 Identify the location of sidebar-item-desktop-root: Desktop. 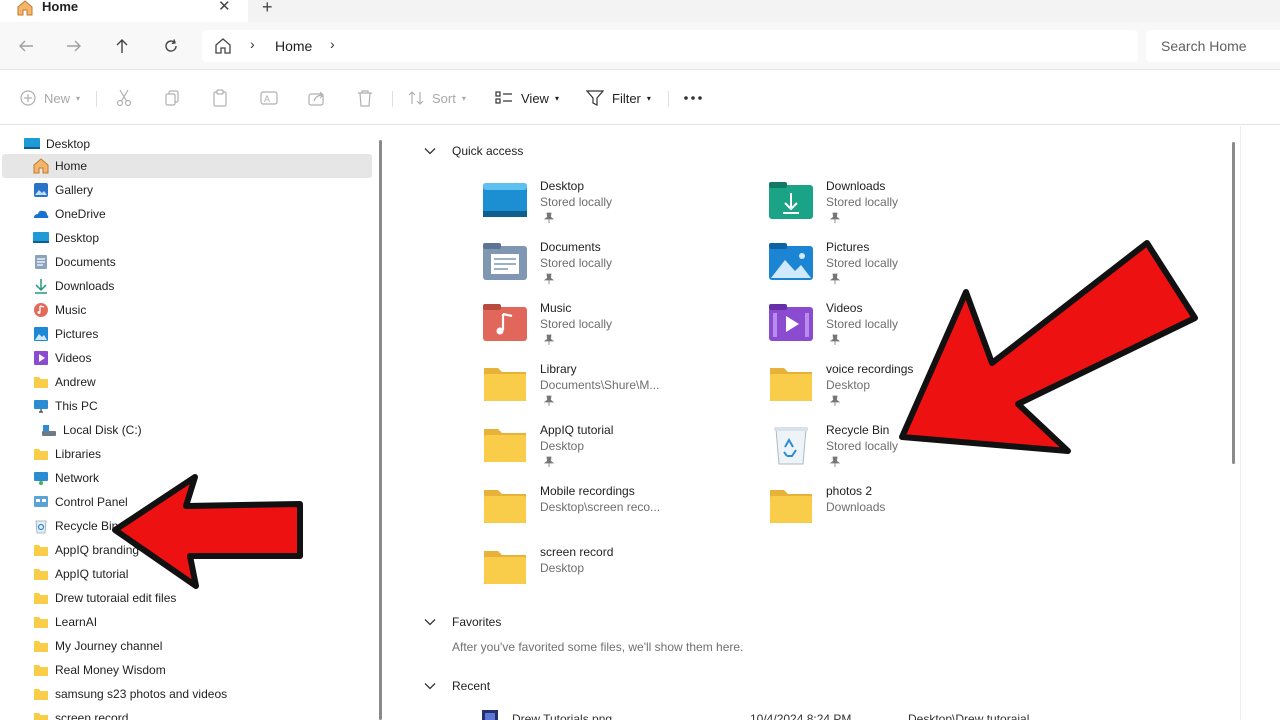
(187, 144).